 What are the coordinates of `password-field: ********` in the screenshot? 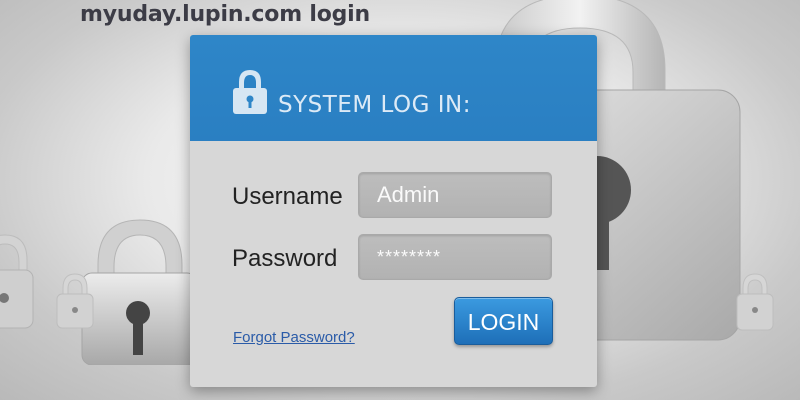 It's located at (455, 257).